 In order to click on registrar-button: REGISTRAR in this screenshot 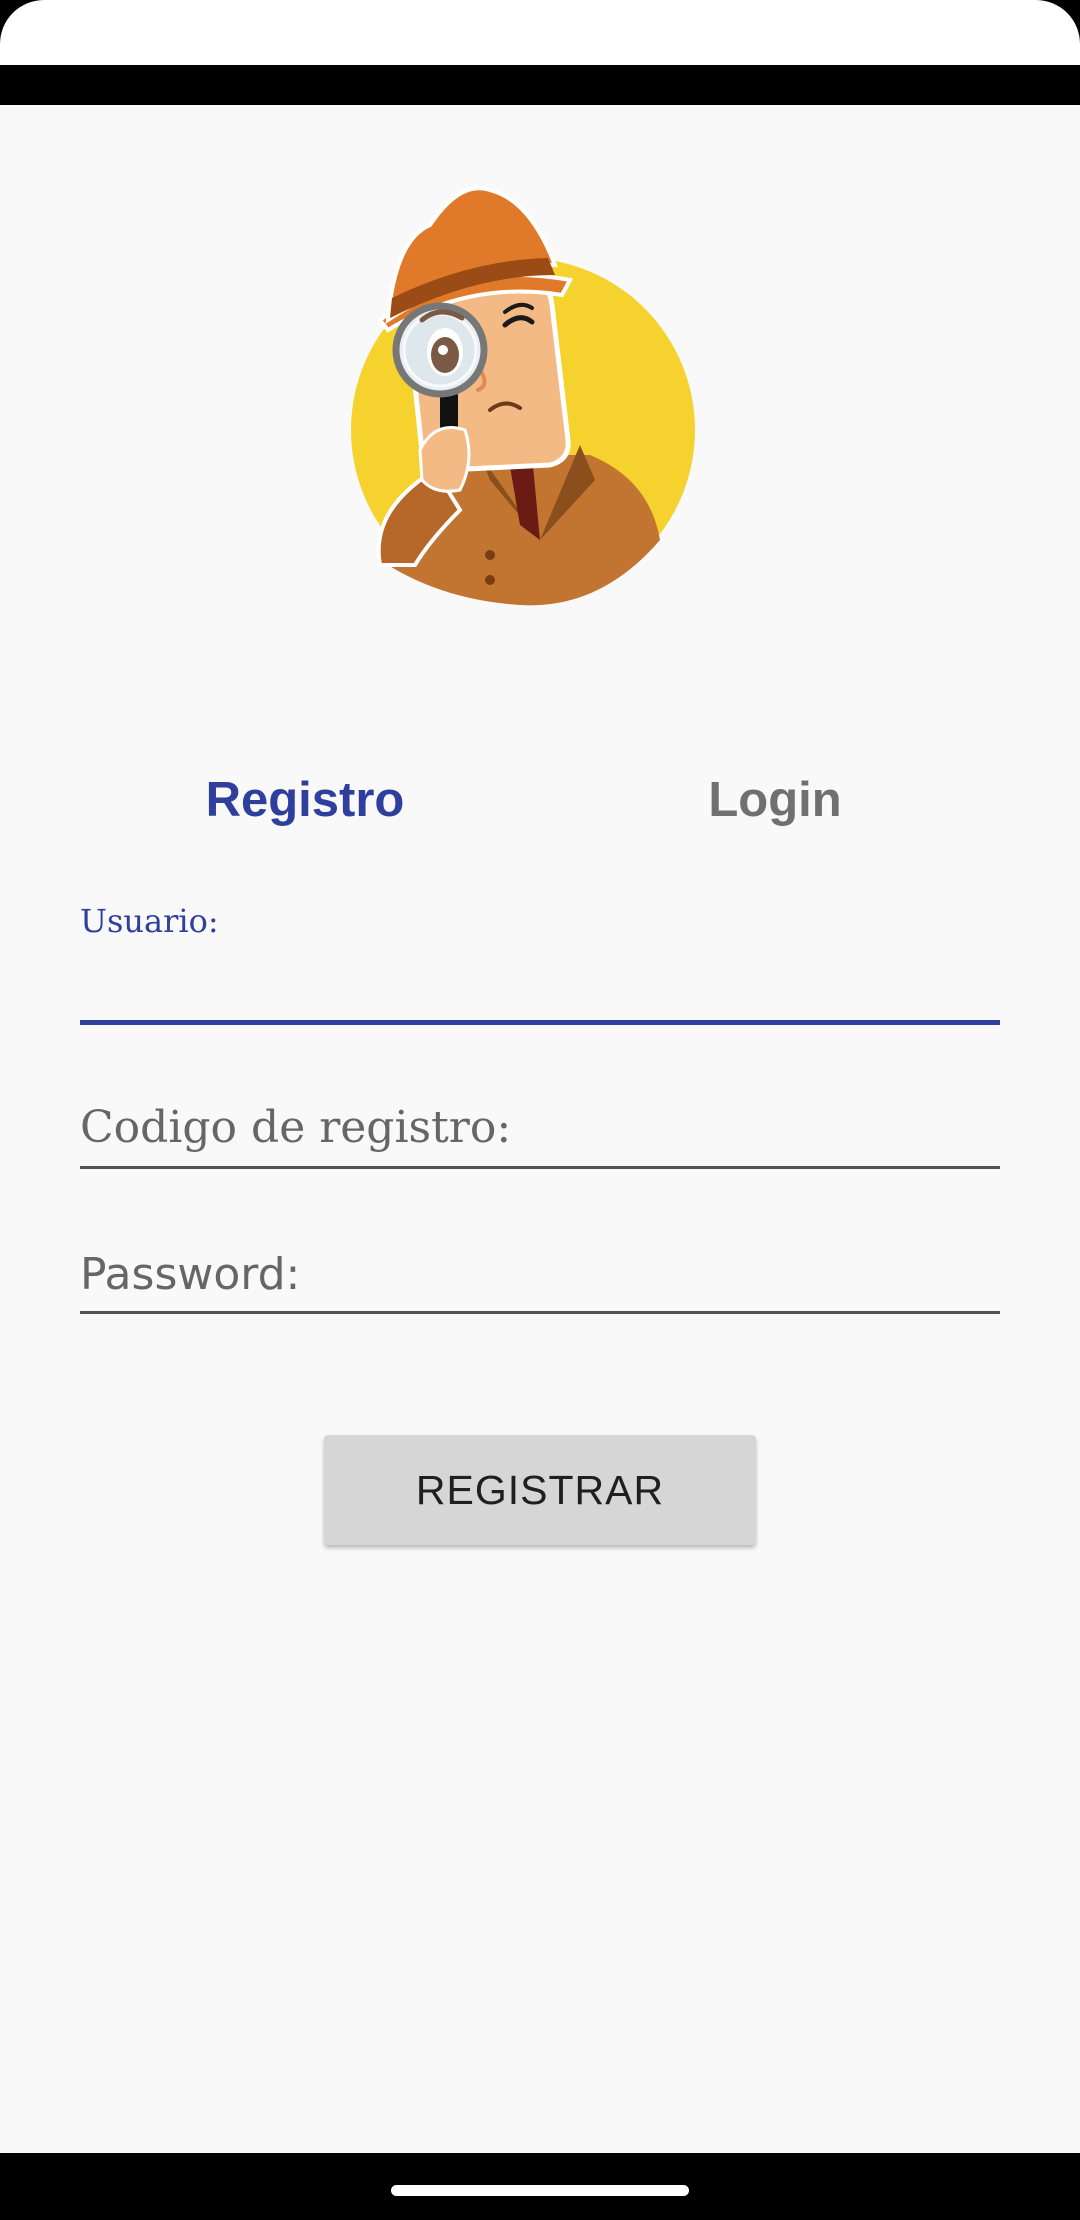, I will do `click(540, 1490)`.